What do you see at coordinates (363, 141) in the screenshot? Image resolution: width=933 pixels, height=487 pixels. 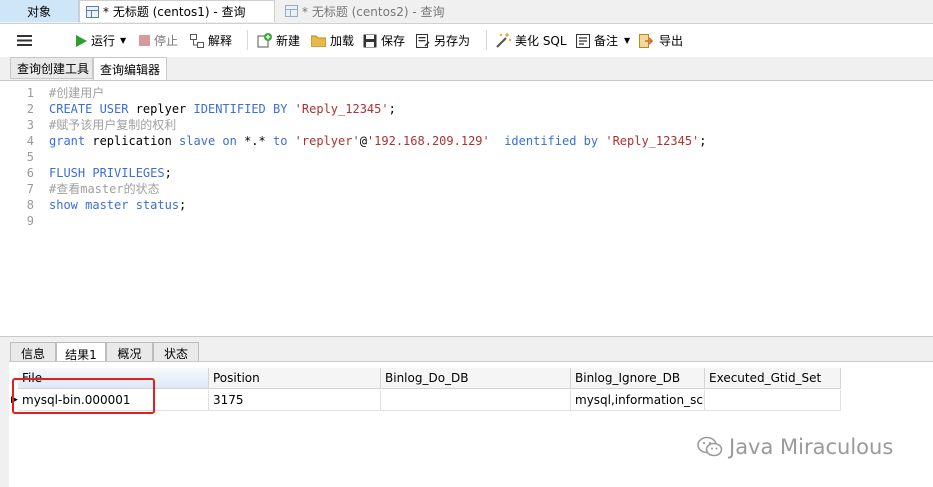 I see `code-token: @` at bounding box center [363, 141].